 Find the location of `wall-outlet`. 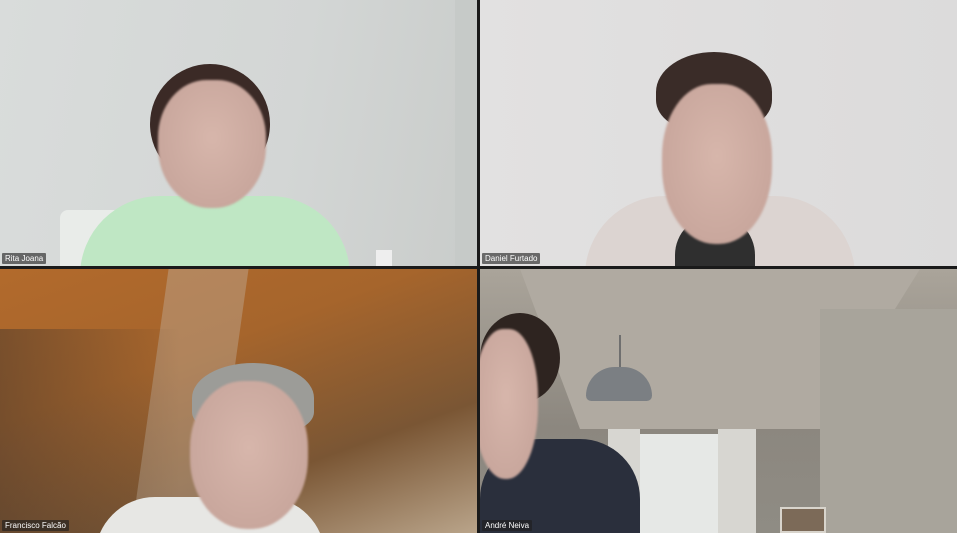

wall-outlet is located at coordinates (384, 258).